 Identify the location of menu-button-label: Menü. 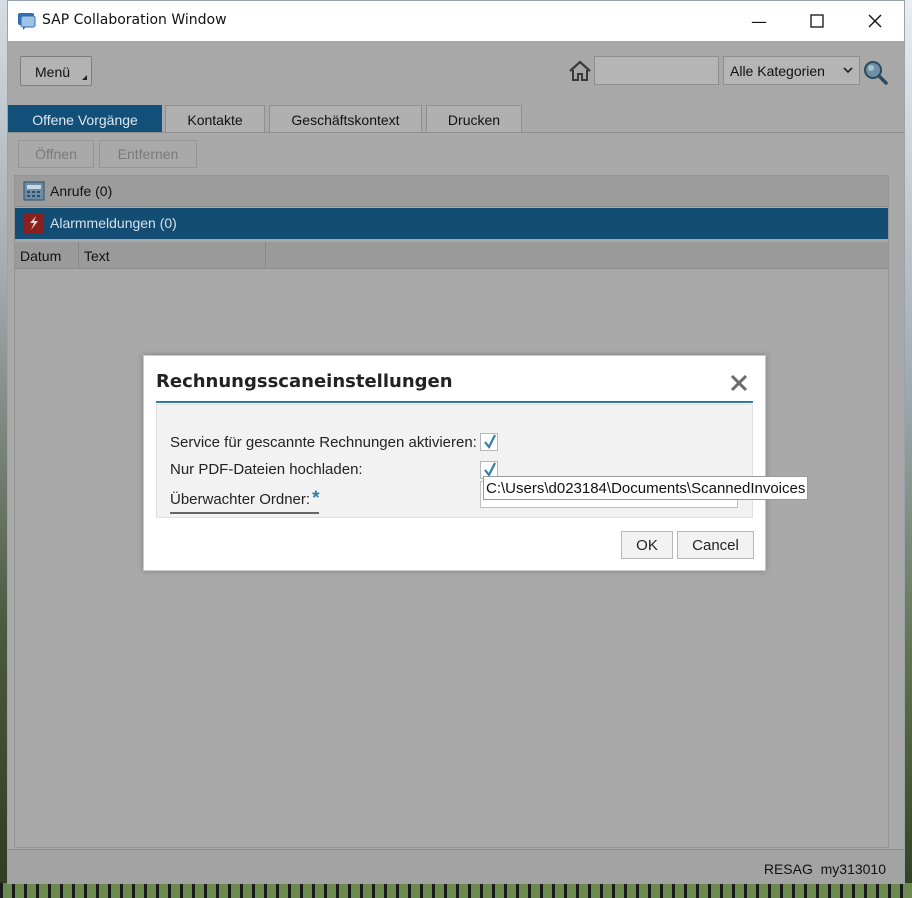
(53, 72).